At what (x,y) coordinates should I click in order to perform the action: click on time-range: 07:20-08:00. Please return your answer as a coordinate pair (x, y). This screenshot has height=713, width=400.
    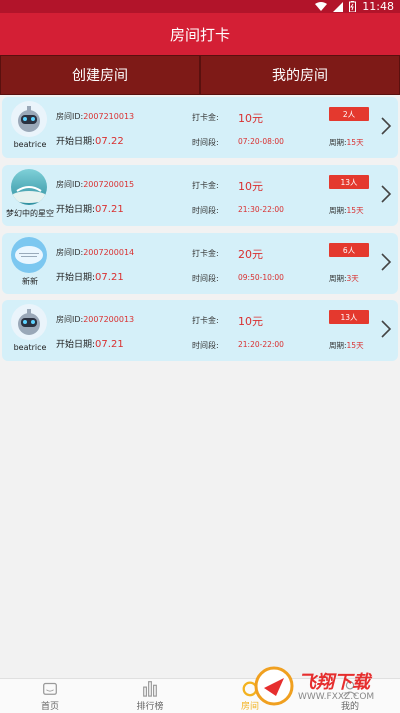
    Looking at the image, I should click on (261, 141).